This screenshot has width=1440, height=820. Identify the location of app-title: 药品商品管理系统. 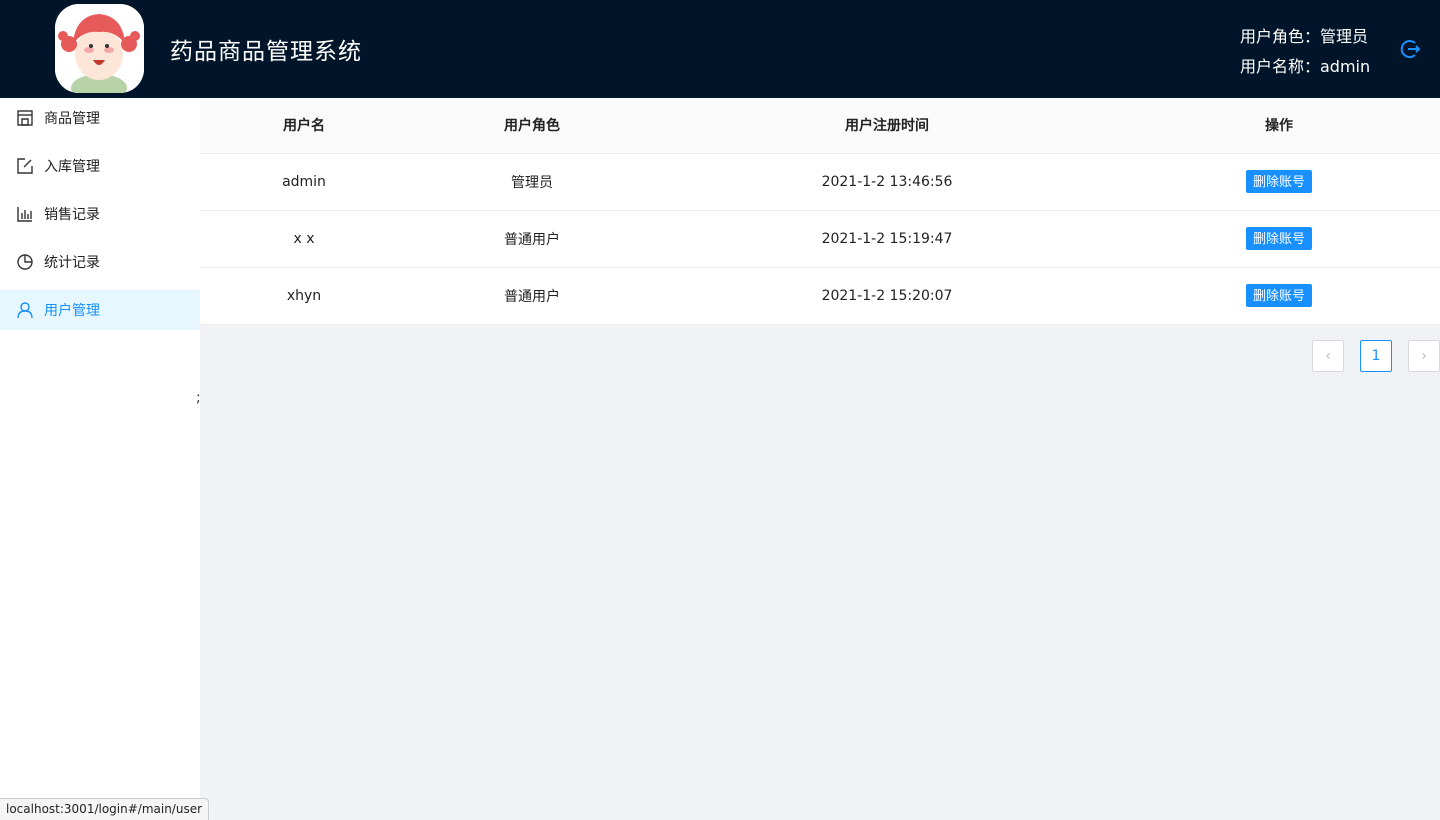
(266, 52).